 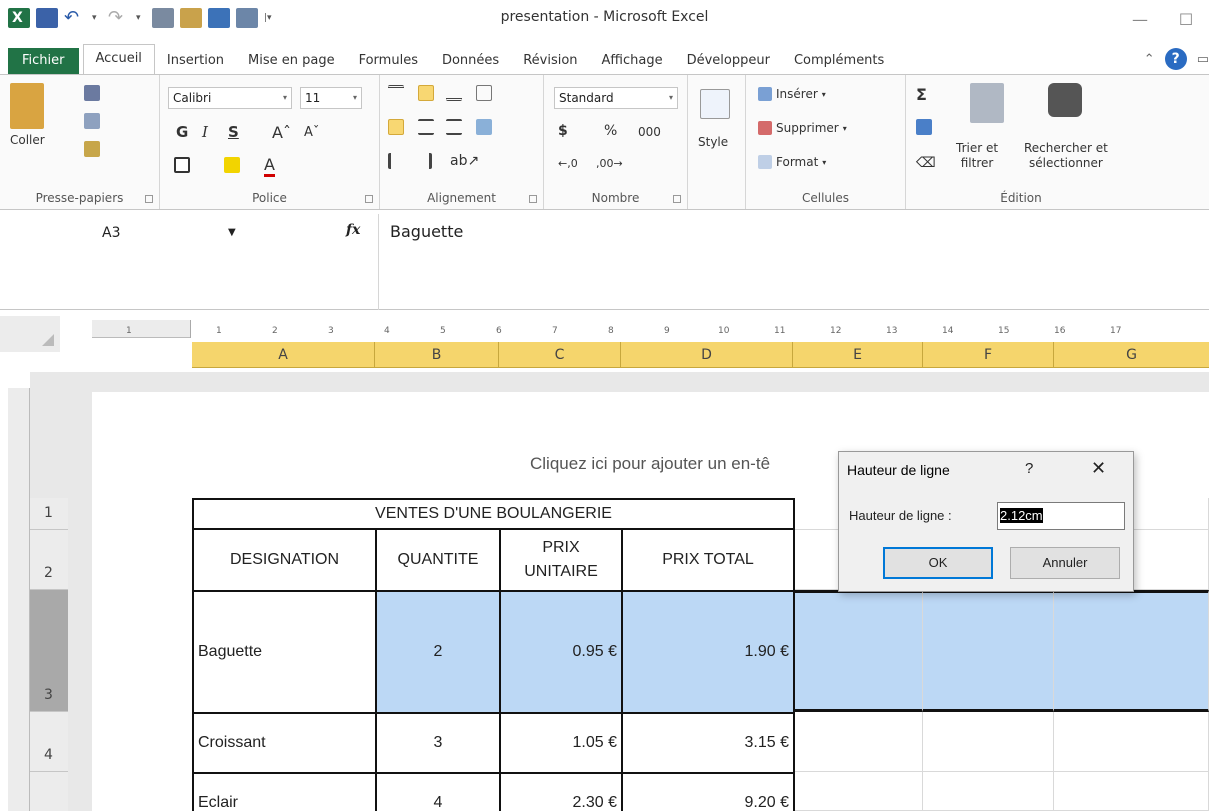 I want to click on align-top-icon, so click(x=396, y=93).